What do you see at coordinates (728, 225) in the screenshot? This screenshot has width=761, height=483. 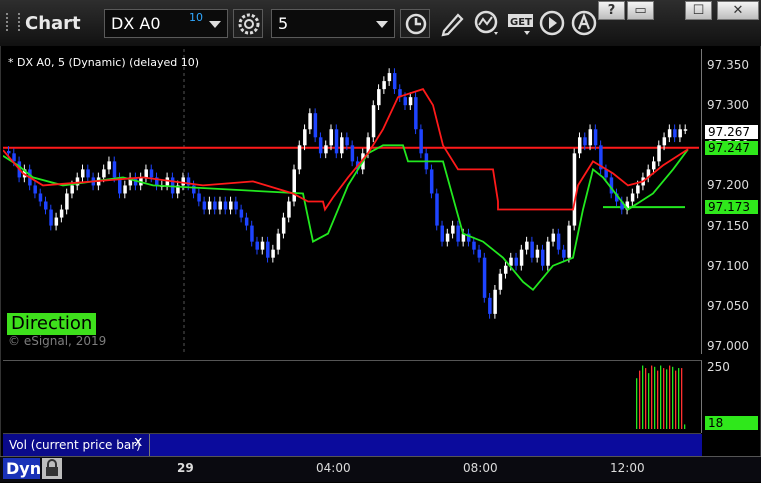 I see `price-tick: 97.150` at bounding box center [728, 225].